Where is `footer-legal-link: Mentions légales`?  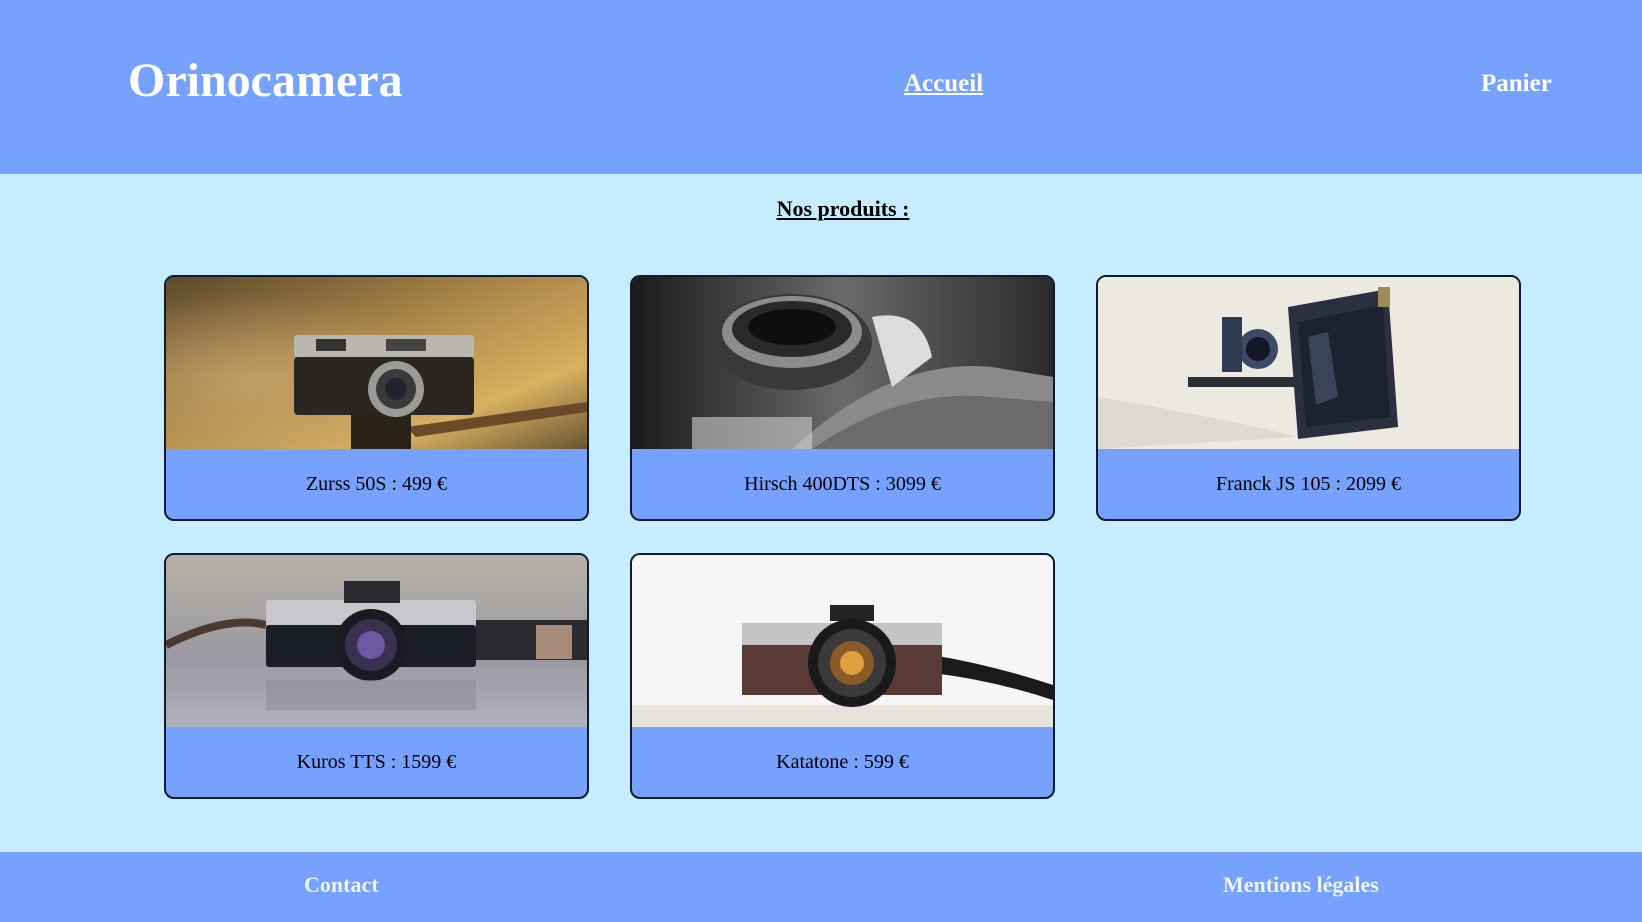
footer-legal-link: Mentions légales is located at coordinates (1301, 885).